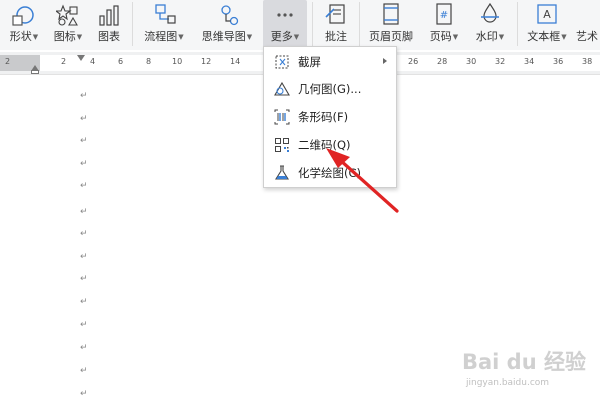 The height and width of the screenshot is (400, 600). I want to click on header-footer-label: 页眉页脚, so click(391, 36).